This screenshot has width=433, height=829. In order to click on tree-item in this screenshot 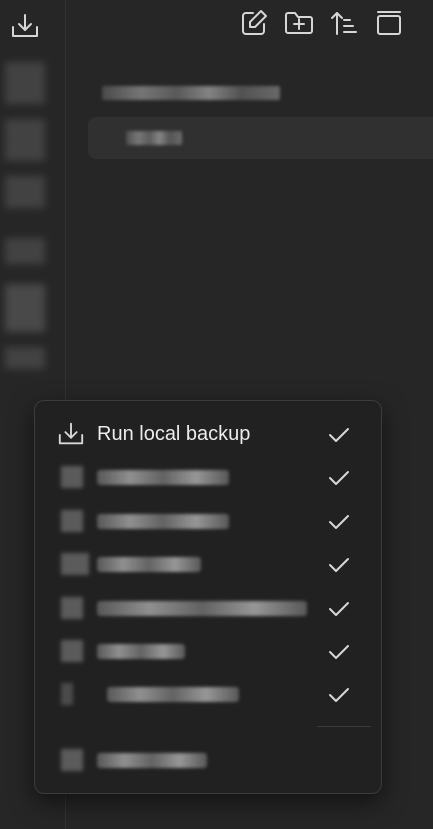, I will do `click(260, 93)`.